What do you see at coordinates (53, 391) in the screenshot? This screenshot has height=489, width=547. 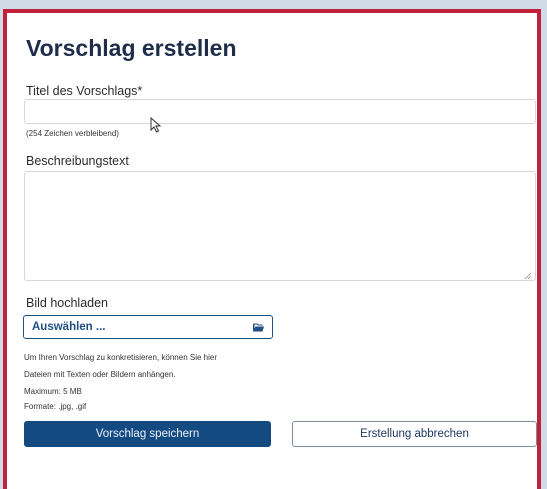 I see `upload-info-line: Maximum: 5 MB` at bounding box center [53, 391].